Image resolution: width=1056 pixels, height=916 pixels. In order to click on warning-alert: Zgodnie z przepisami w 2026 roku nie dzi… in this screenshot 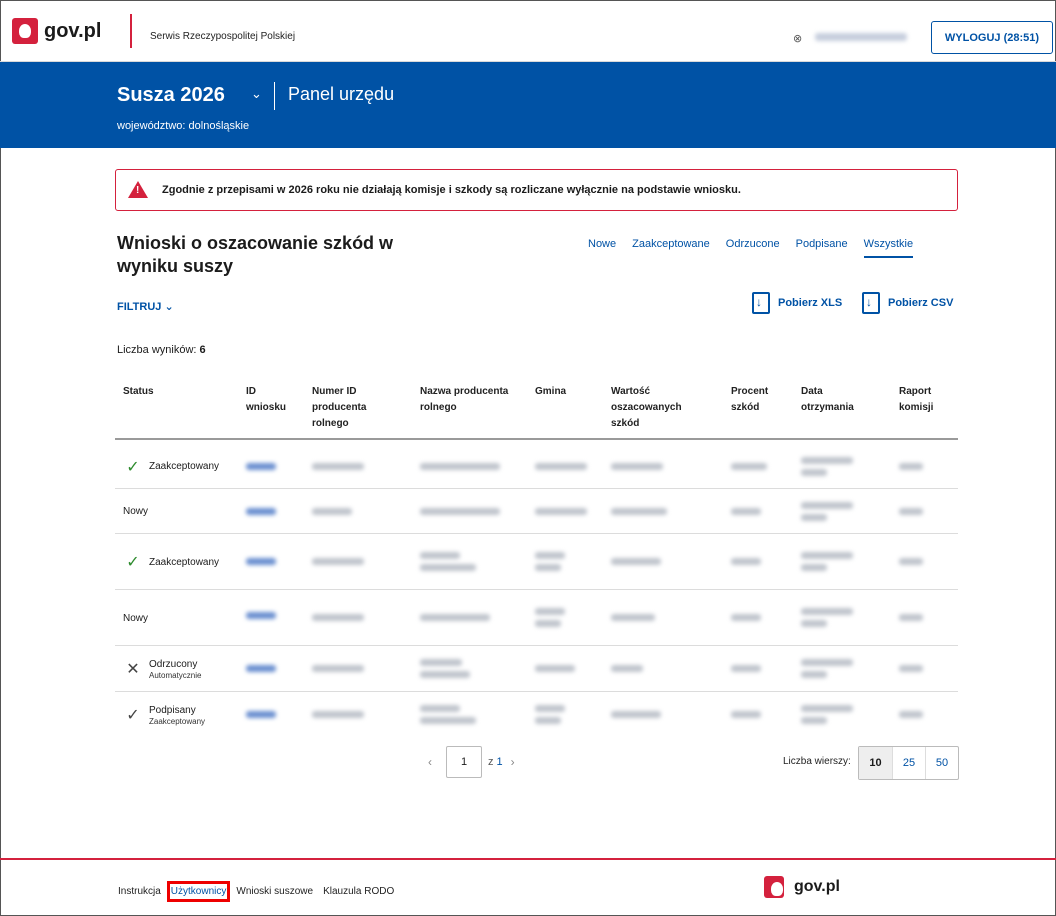, I will do `click(536, 190)`.